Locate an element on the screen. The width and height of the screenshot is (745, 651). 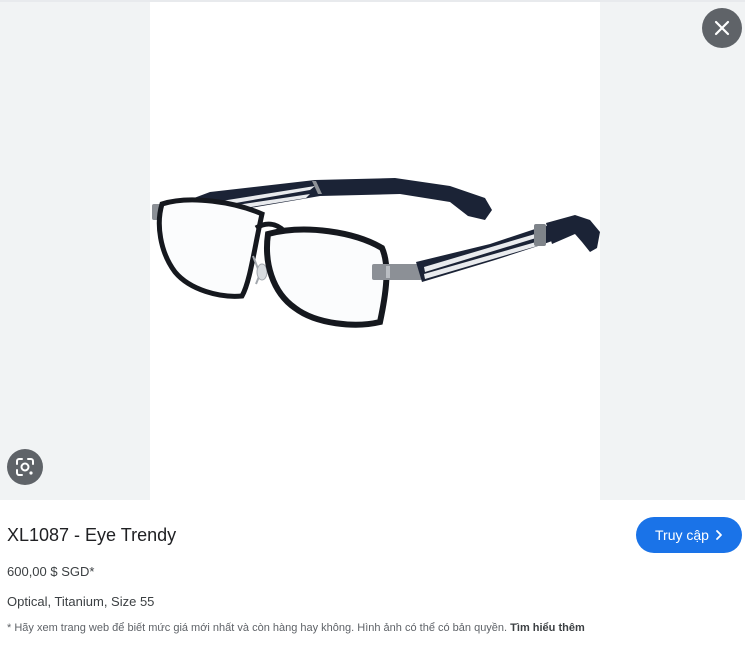
visit-button: Truy cập is located at coordinates (689, 535).